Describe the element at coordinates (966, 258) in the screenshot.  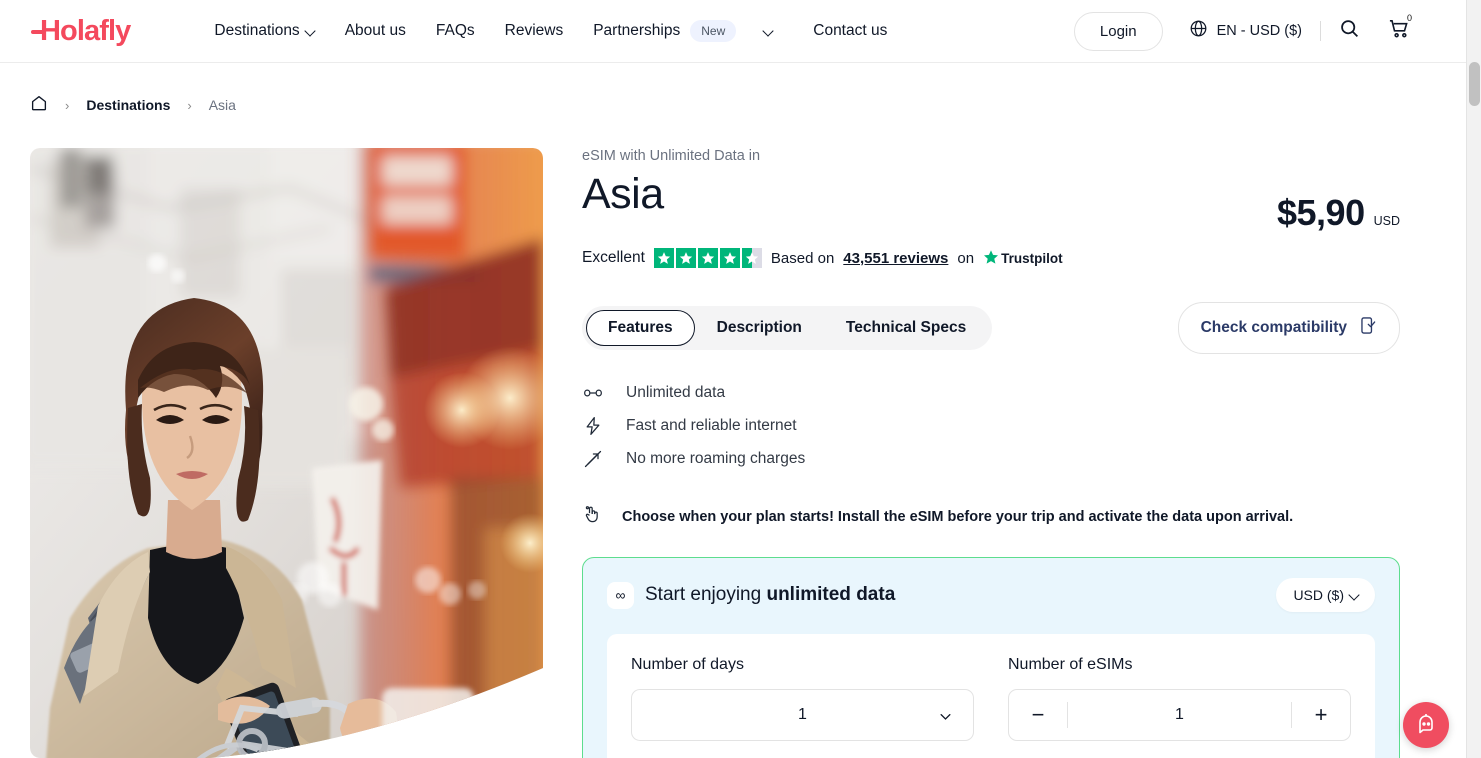
I see `trustpilot-on-word: on` at that location.